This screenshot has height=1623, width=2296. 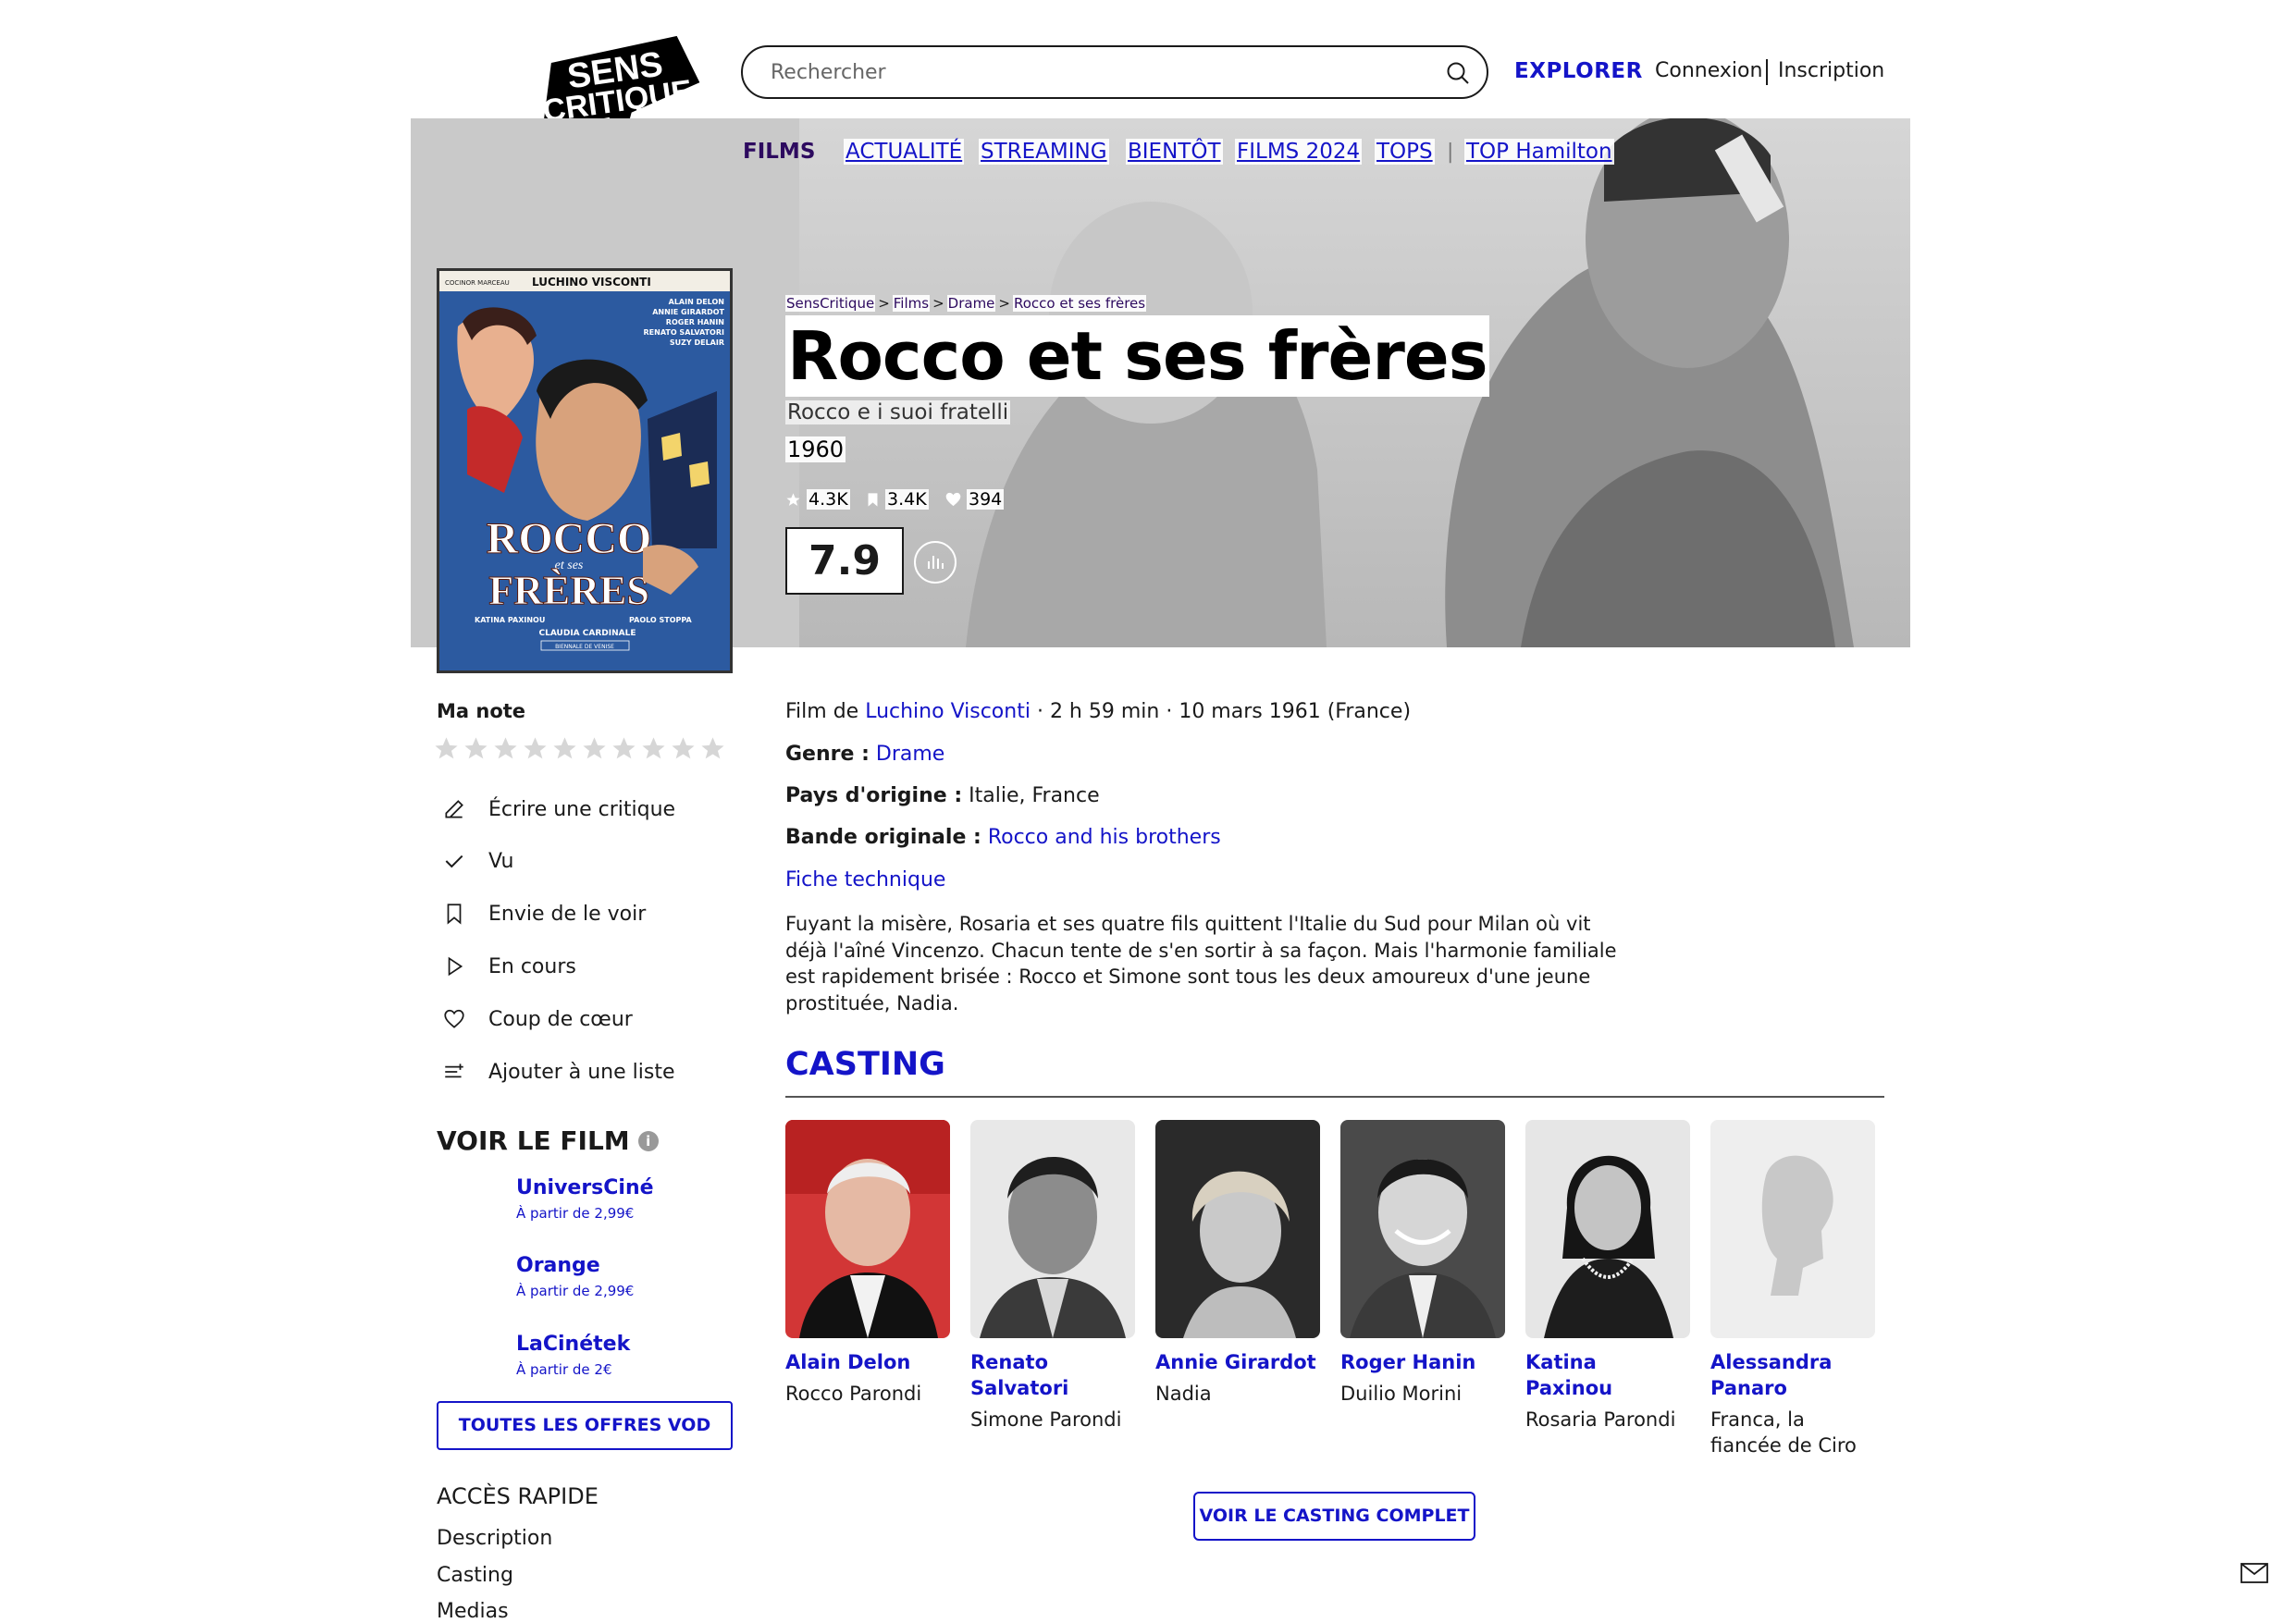 I want to click on cast-card: Alain Delon Rocco Parondi, so click(x=867, y=1263).